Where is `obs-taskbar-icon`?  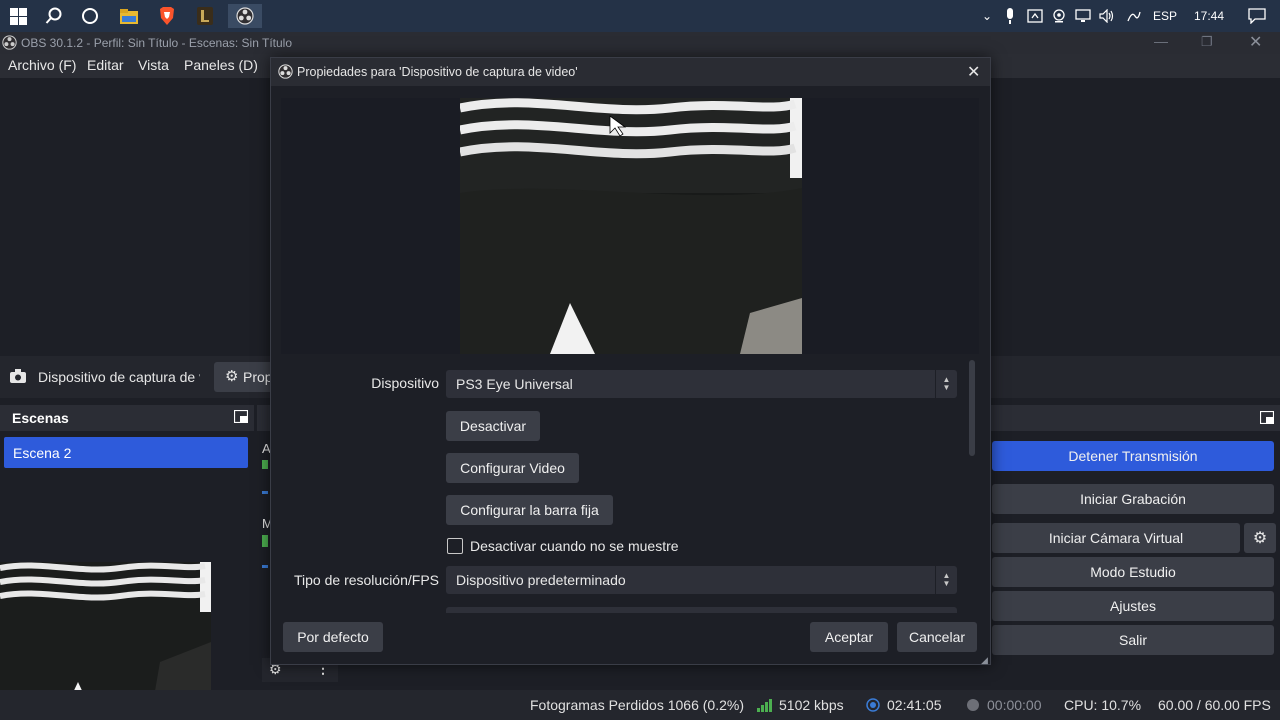 obs-taskbar-icon is located at coordinates (245, 16).